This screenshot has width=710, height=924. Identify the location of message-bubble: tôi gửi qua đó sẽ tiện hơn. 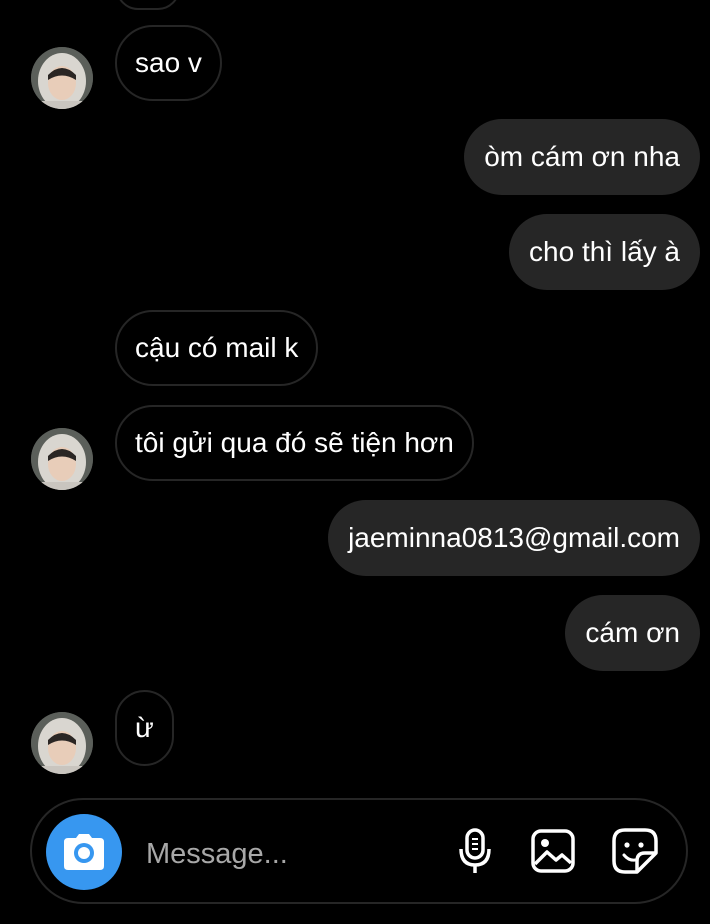
(294, 443).